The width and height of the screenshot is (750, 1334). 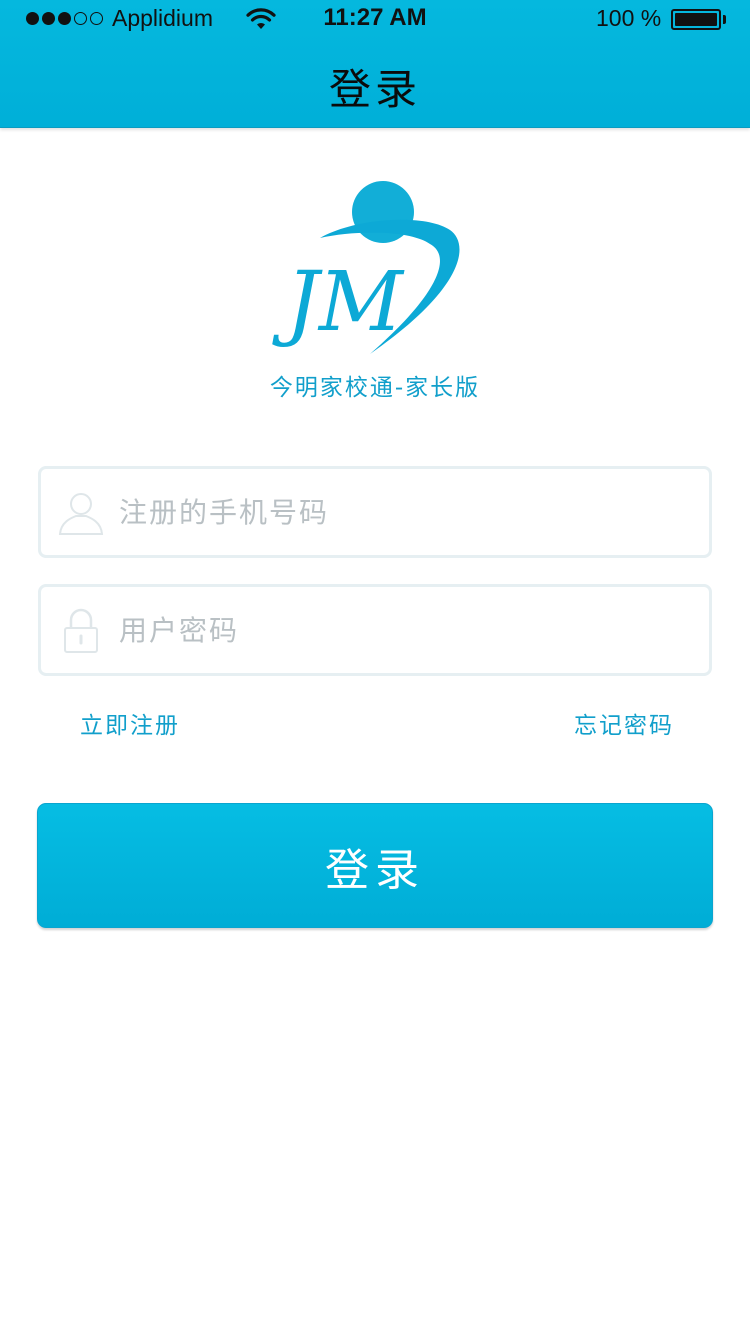 What do you see at coordinates (375, 865) in the screenshot?
I see `login-button: 登录` at bounding box center [375, 865].